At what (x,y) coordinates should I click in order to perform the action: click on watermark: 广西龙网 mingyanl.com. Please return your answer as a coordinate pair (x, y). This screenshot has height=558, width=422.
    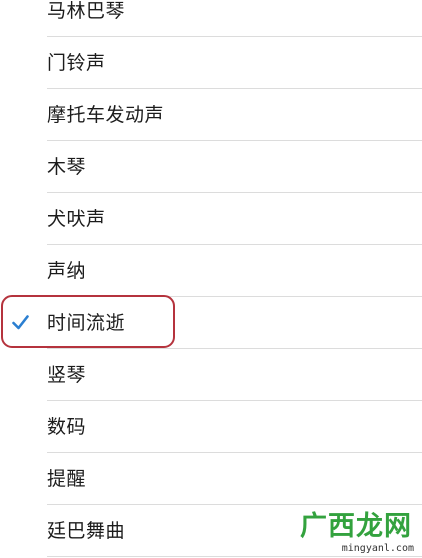
    Looking at the image, I should click on (354, 528).